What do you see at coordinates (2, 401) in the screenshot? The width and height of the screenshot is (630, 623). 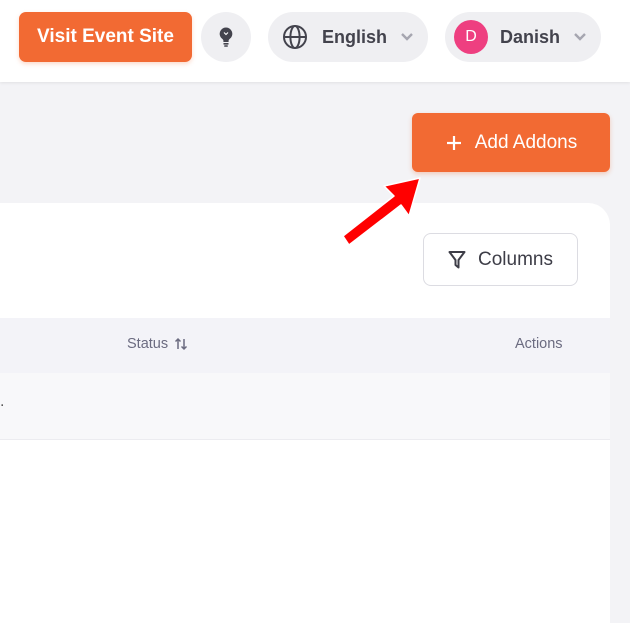 I see `row-text-fragment: .` at bounding box center [2, 401].